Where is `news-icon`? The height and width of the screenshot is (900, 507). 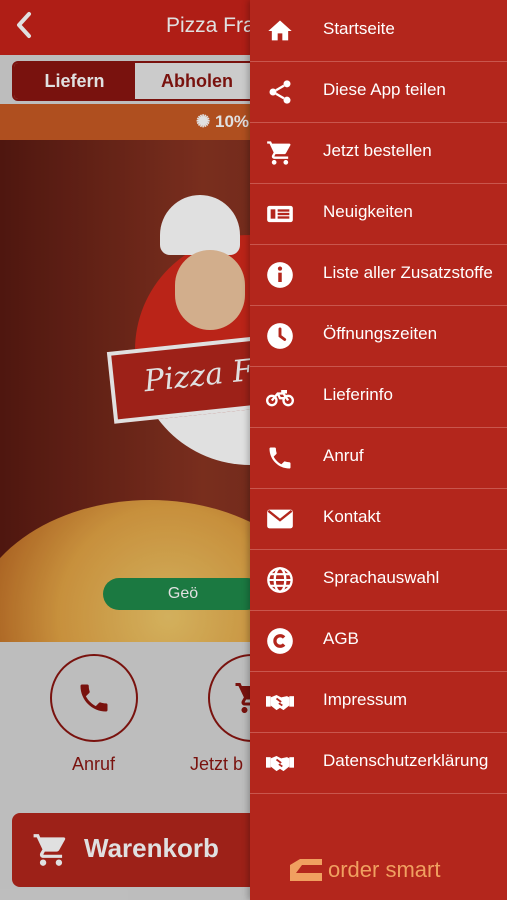
news-icon is located at coordinates (280, 214).